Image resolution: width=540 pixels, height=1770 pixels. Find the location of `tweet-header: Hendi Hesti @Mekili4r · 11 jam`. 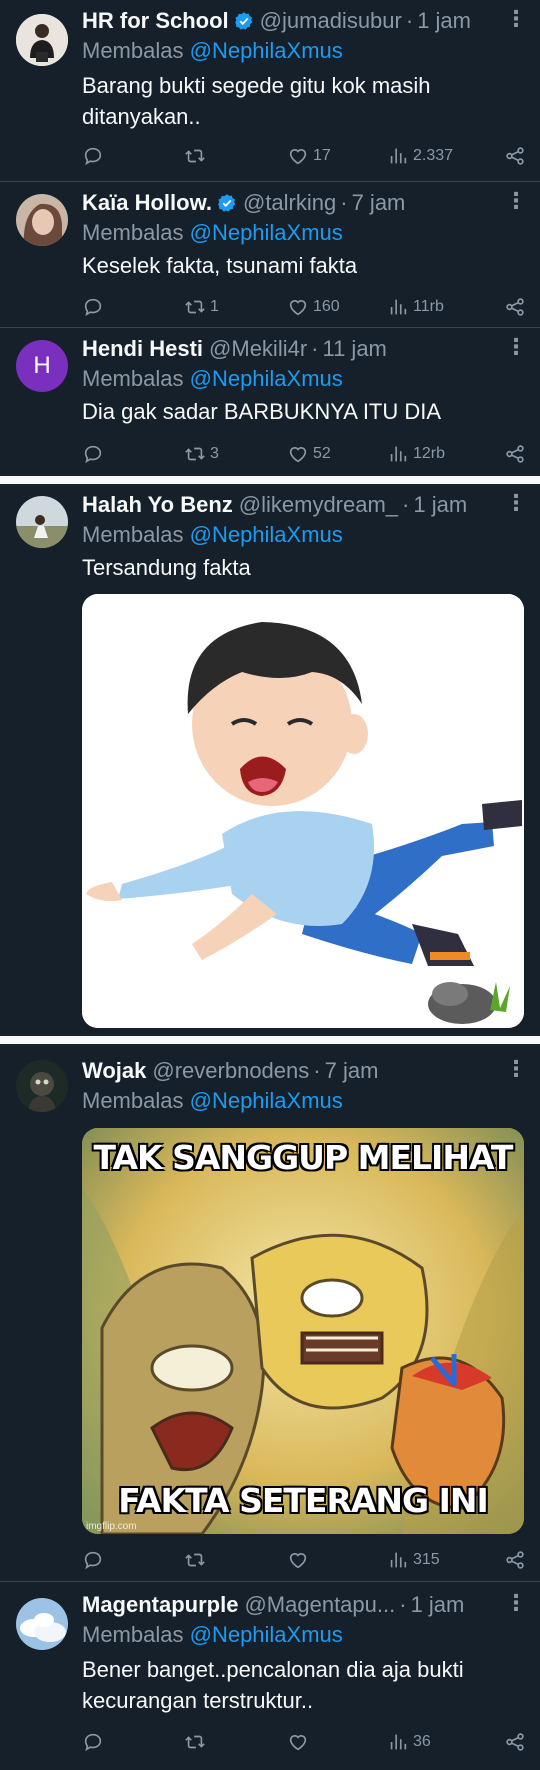

tweet-header: Hendi Hesti @Mekili4r · 11 jam is located at coordinates (304, 349).